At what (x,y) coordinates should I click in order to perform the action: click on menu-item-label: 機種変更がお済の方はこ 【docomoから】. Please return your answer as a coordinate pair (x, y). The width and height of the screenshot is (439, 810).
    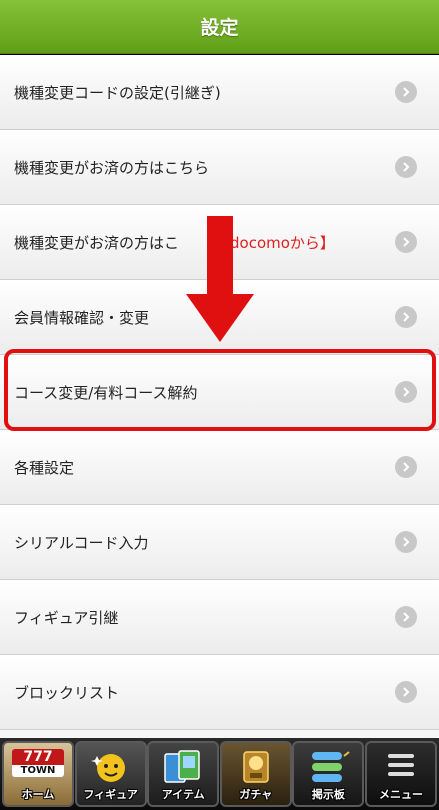
    Looking at the image, I should click on (174, 242).